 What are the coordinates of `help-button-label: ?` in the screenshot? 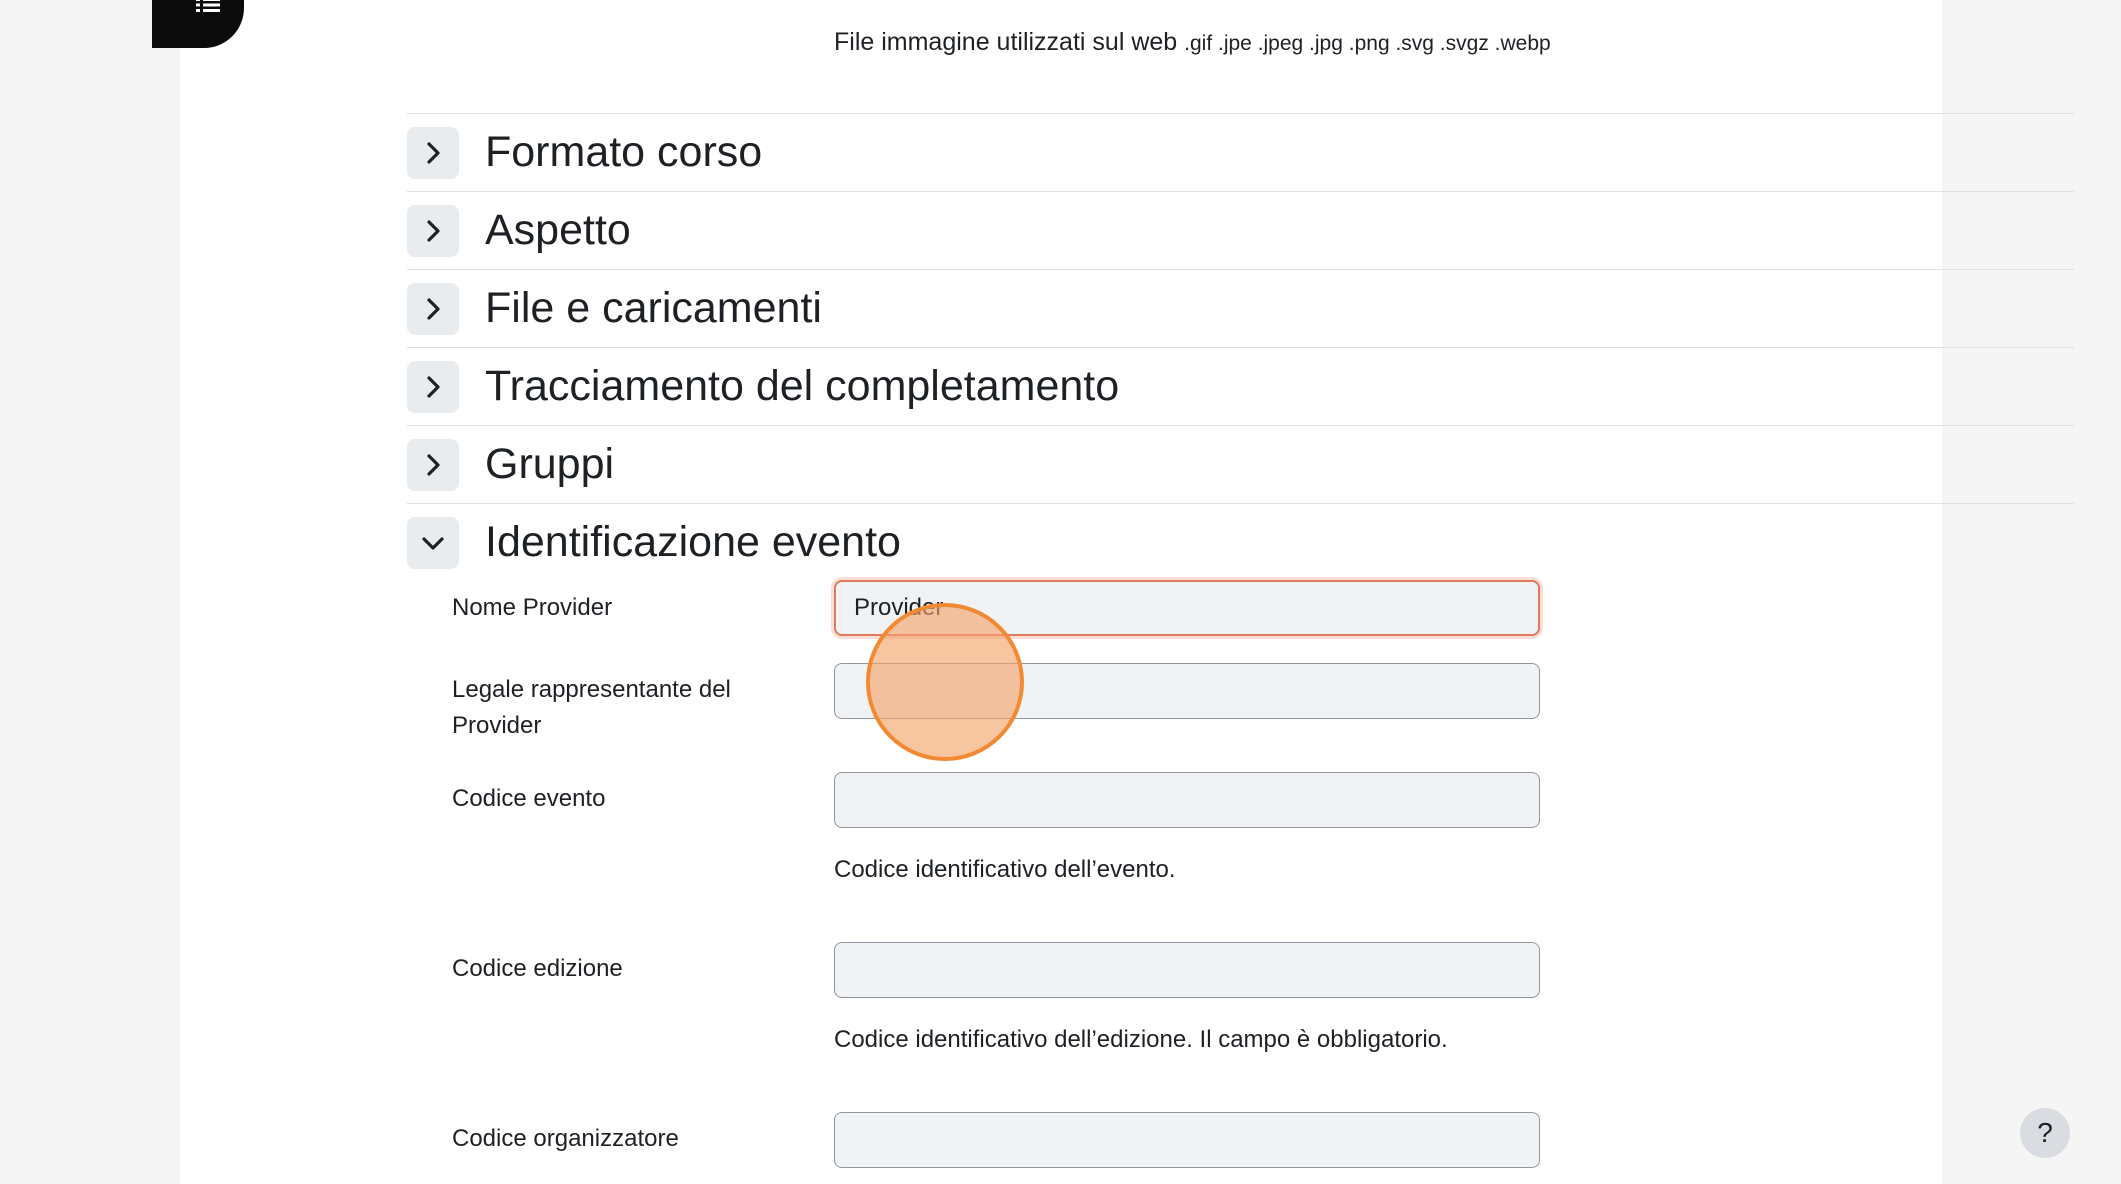 It's located at (2045, 1132).